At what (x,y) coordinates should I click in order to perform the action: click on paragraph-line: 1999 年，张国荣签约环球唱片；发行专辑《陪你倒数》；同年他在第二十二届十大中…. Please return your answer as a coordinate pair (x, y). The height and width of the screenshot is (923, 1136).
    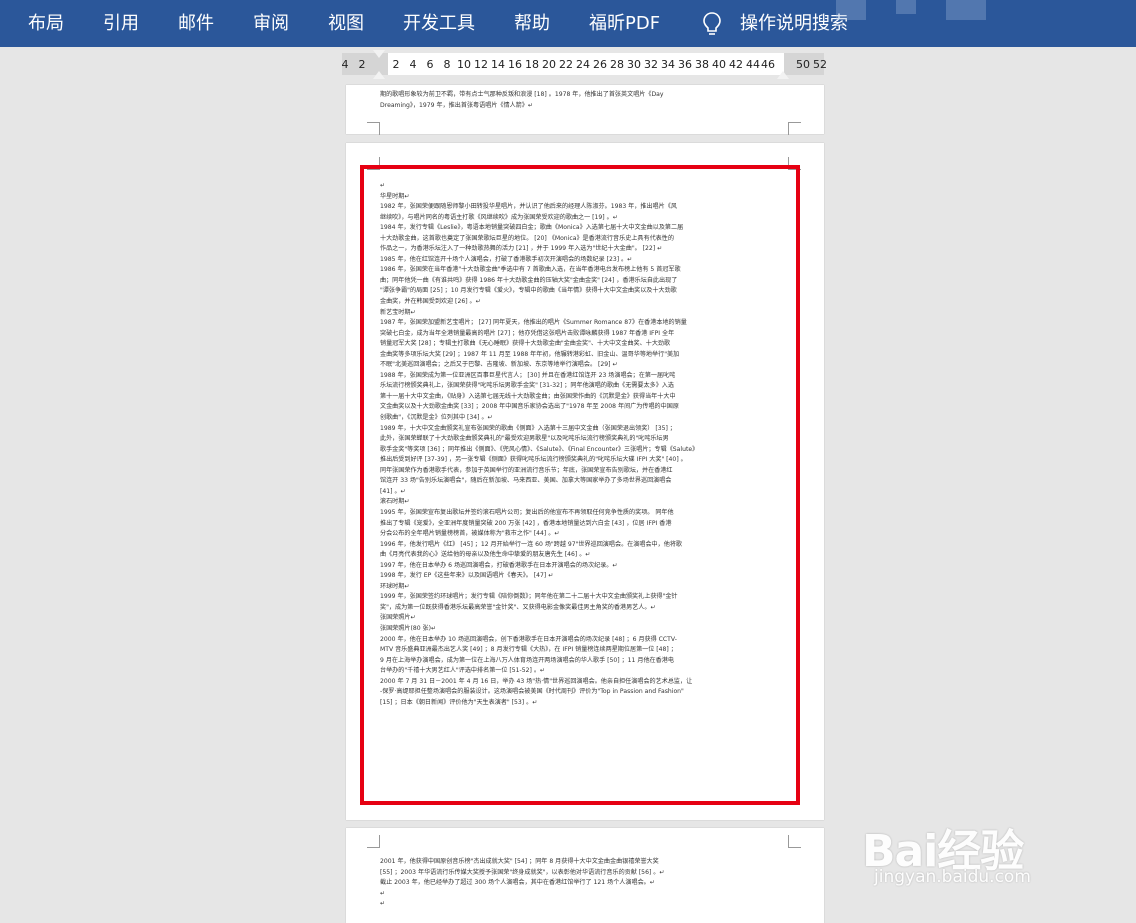
    Looking at the image, I should click on (586, 597).